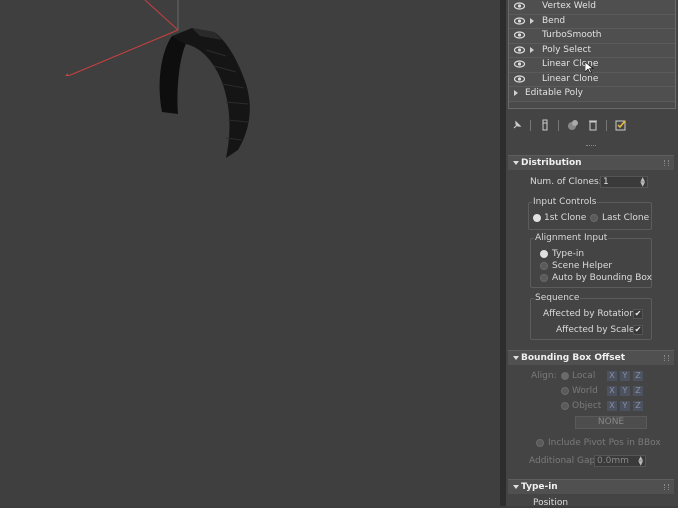 The width and height of the screenshot is (678, 508). Describe the element at coordinates (592, 94) in the screenshot. I see `stack-item-editable-poly: Editable Poly` at that location.